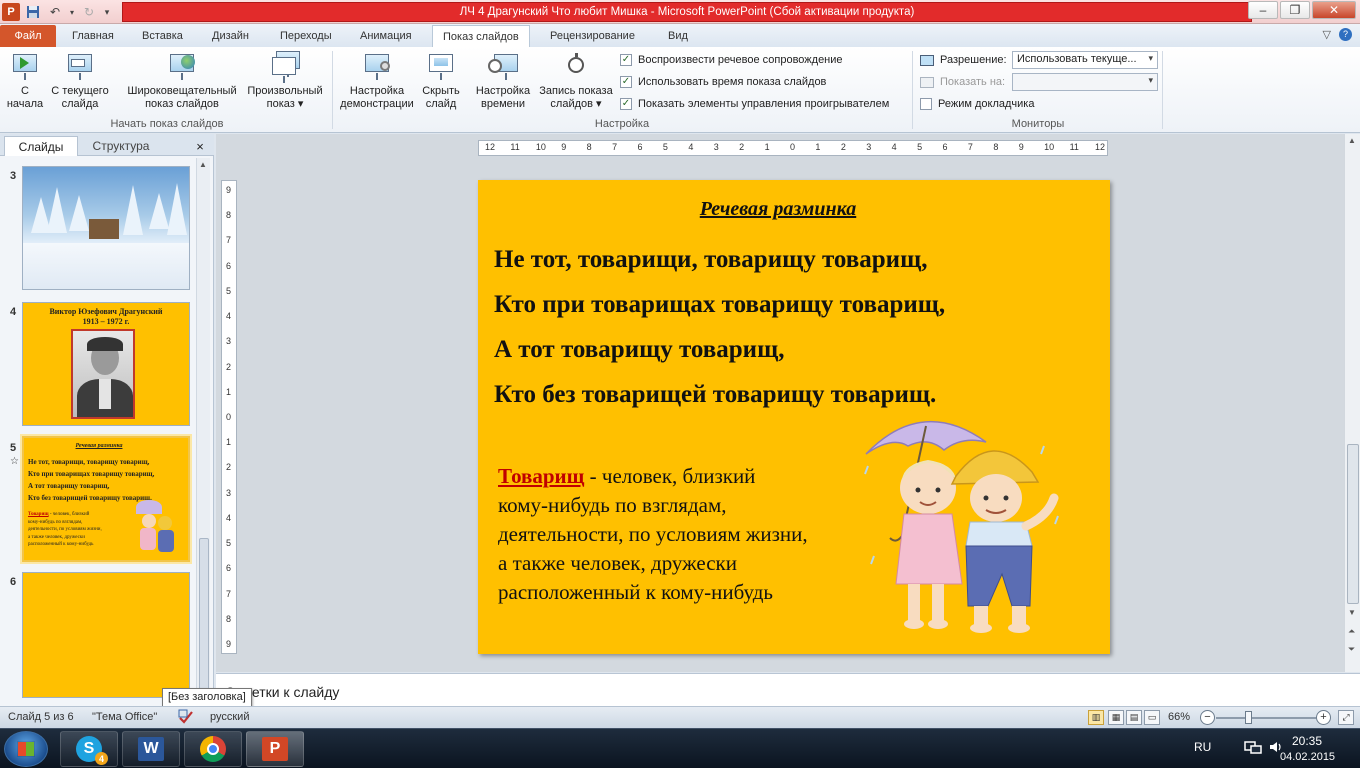 The width and height of the screenshot is (1360, 768). Describe the element at coordinates (93, 36) in the screenshot. I see `tab-home: Главная` at that location.